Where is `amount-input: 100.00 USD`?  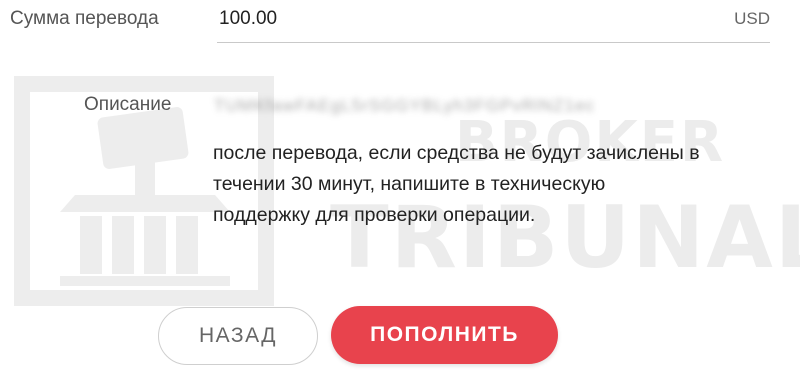 amount-input: 100.00 USD is located at coordinates (493, 21).